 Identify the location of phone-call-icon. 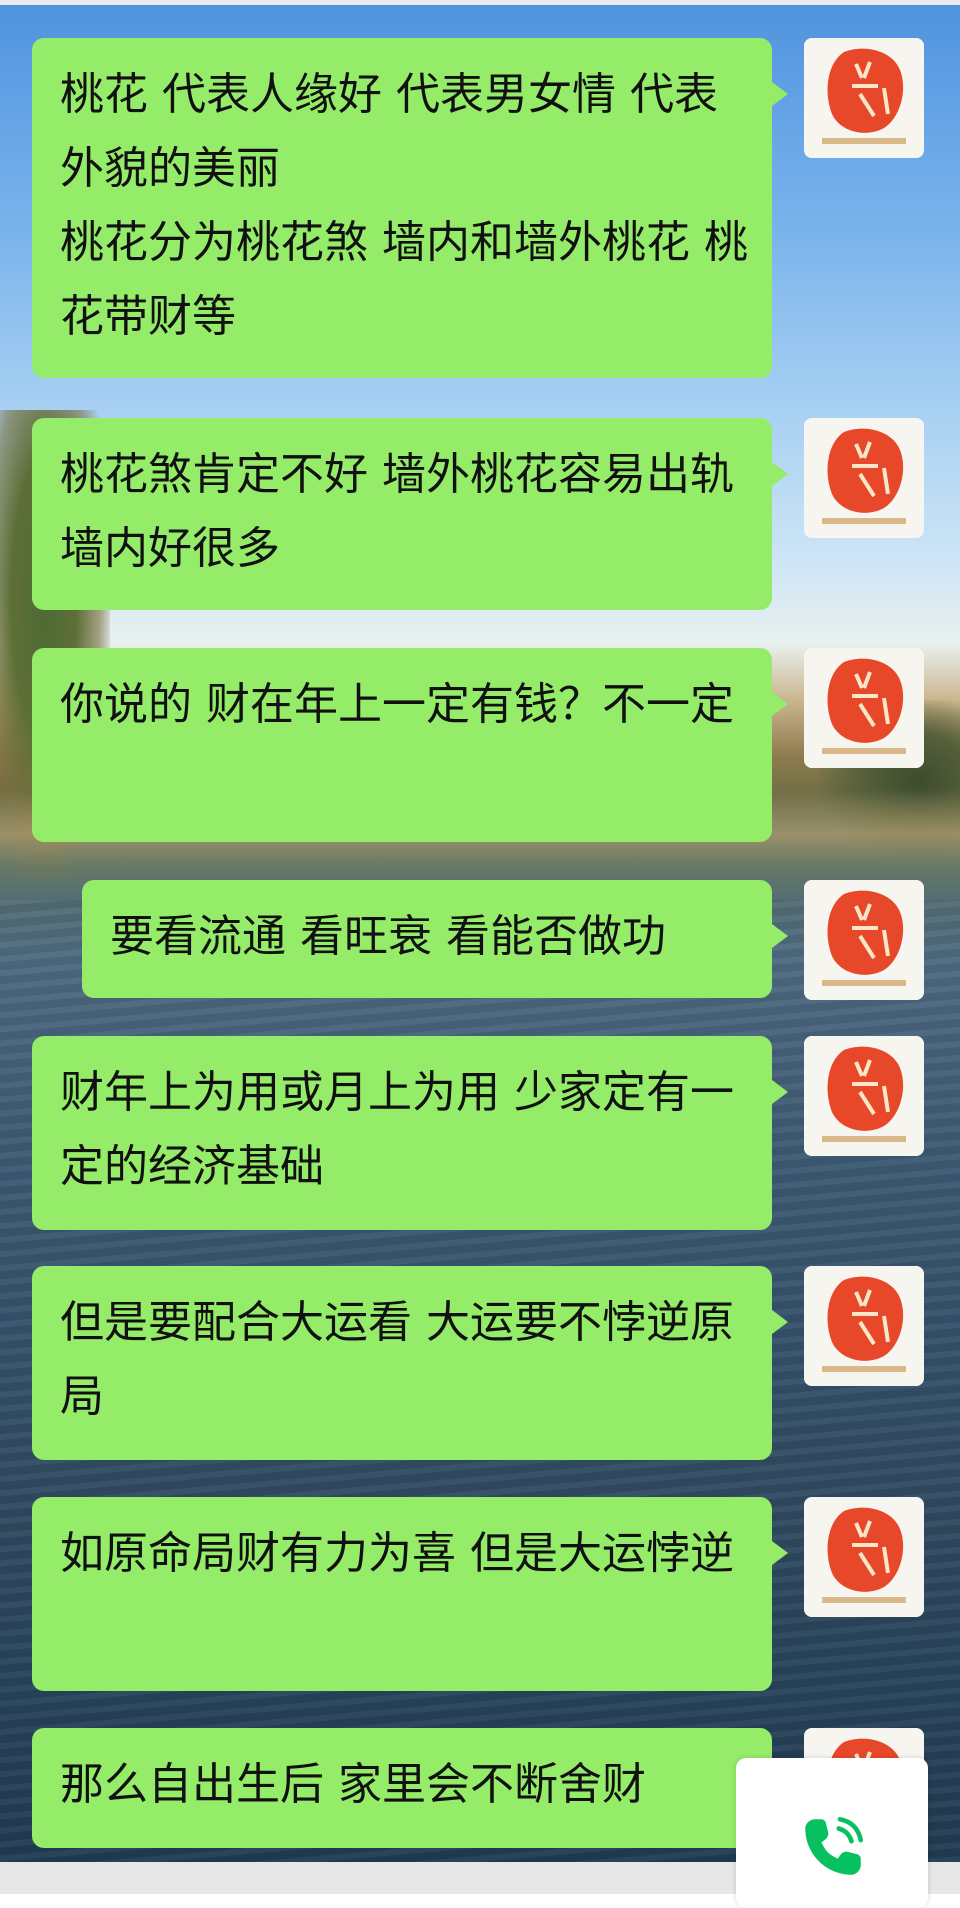
(834, 1845).